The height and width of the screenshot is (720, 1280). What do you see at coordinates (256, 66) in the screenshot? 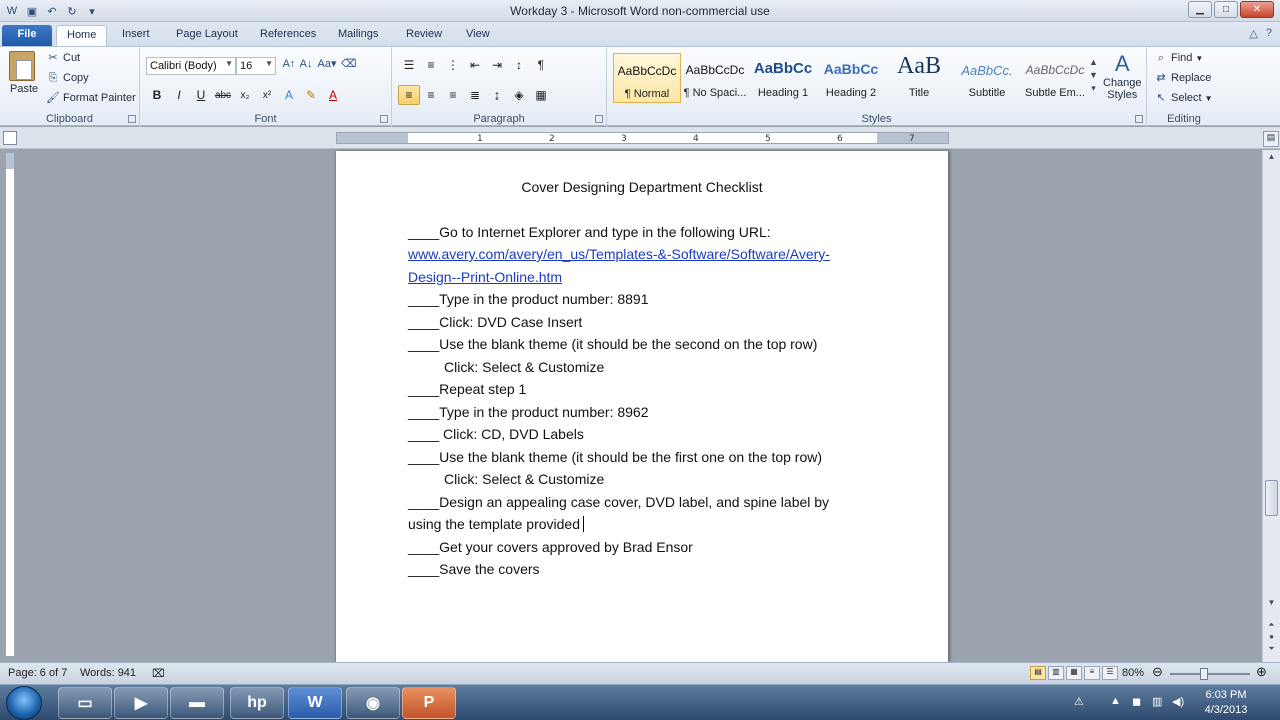
I see `font-size-combo: 16 ▼` at bounding box center [256, 66].